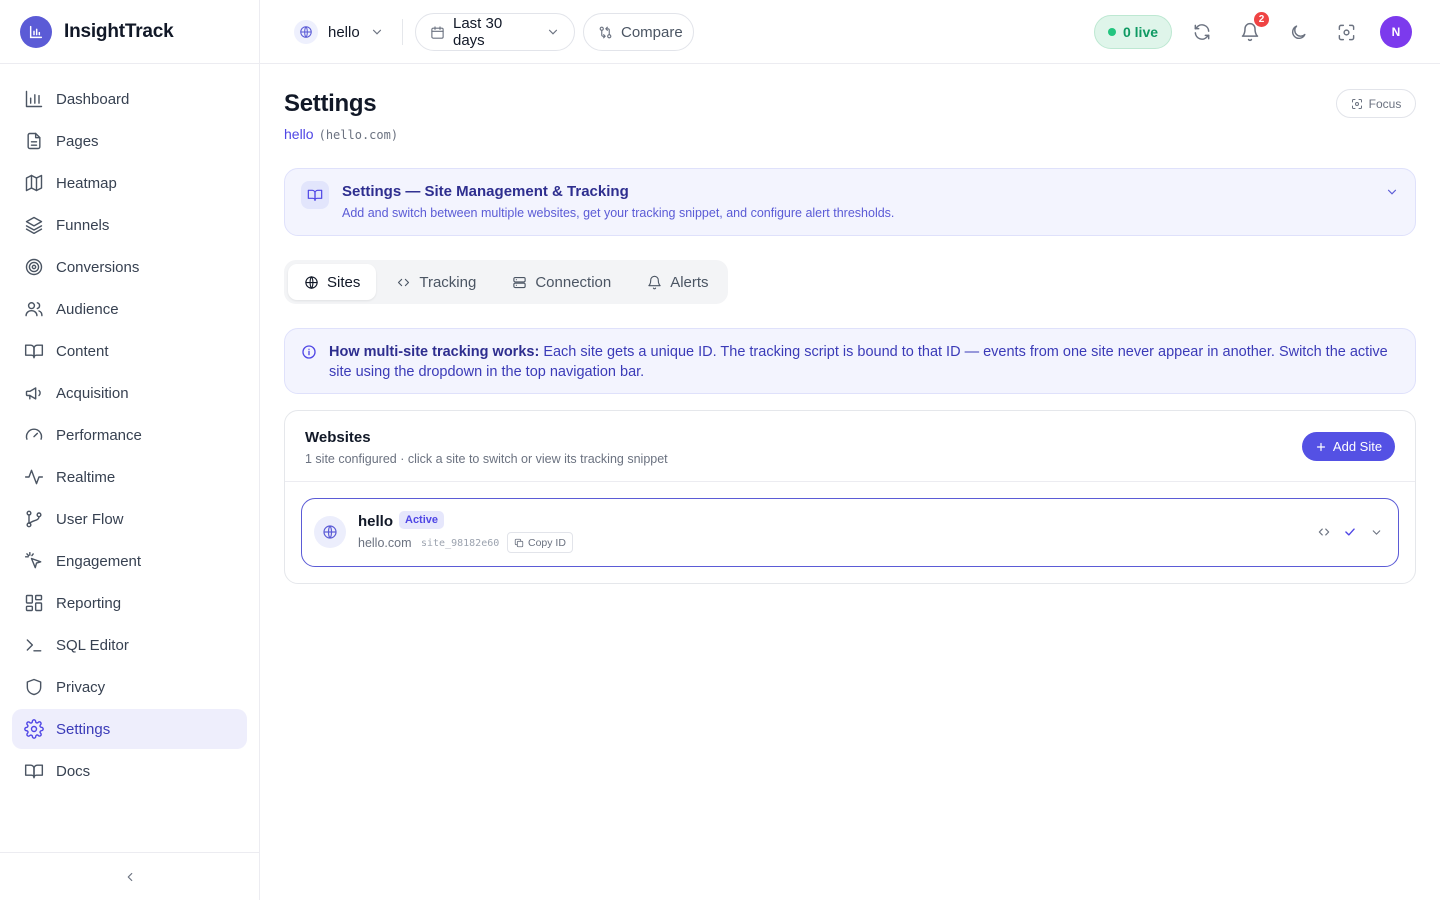 This screenshot has width=1440, height=900. I want to click on sidebar-item-label: Acquisition, so click(92, 393).